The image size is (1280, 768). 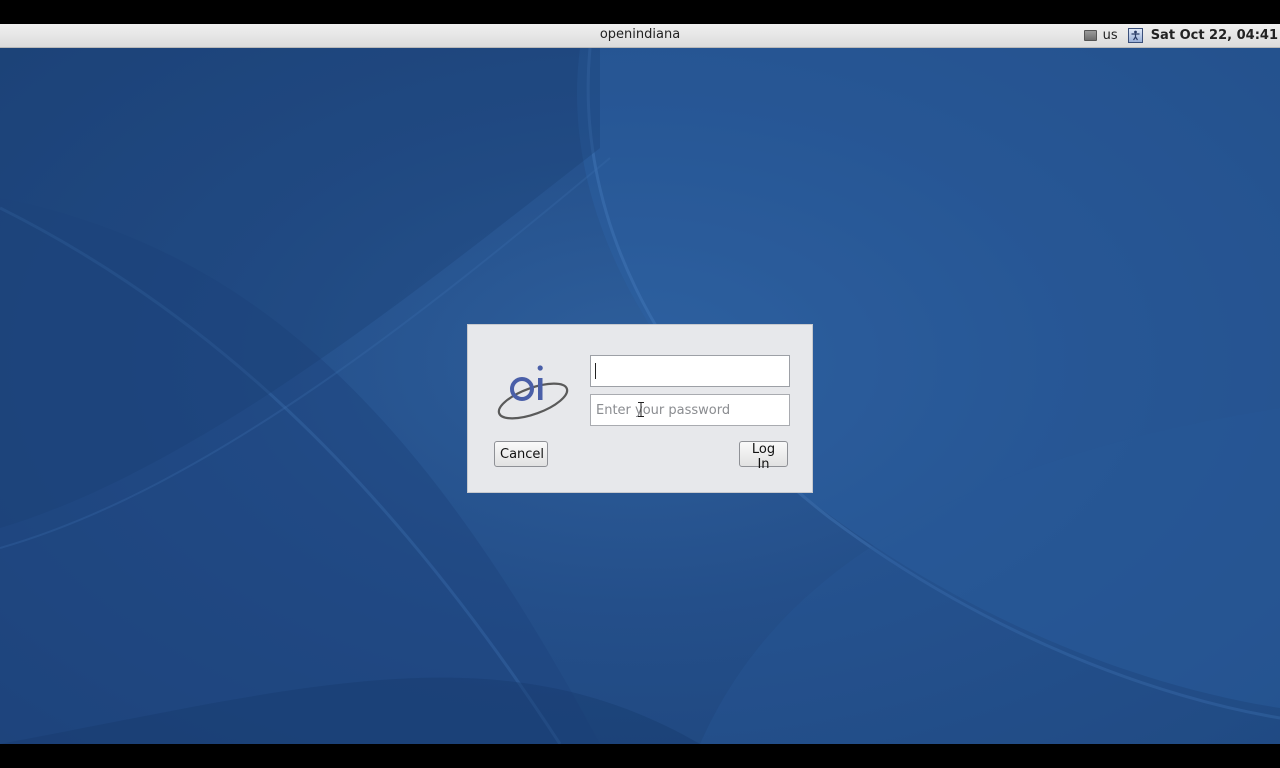 I want to click on system-tray: us Sat Oct 22, 04:41, so click(x=1180, y=35).